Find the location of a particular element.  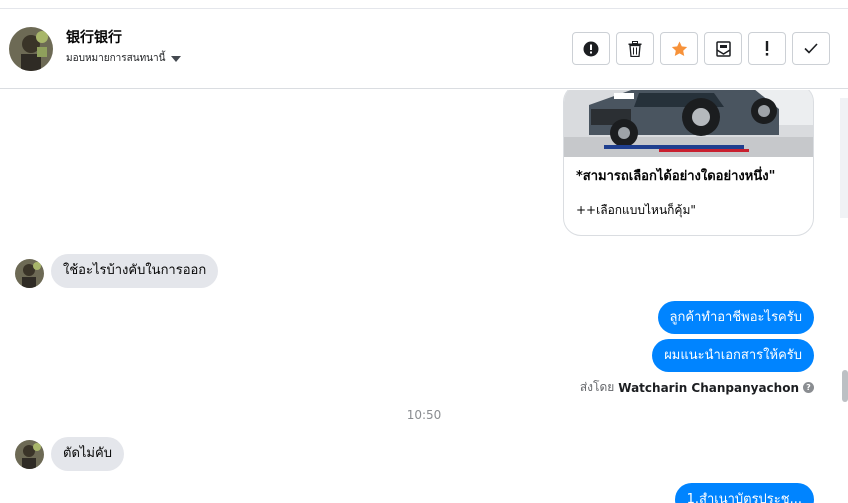

star-button is located at coordinates (679, 48).